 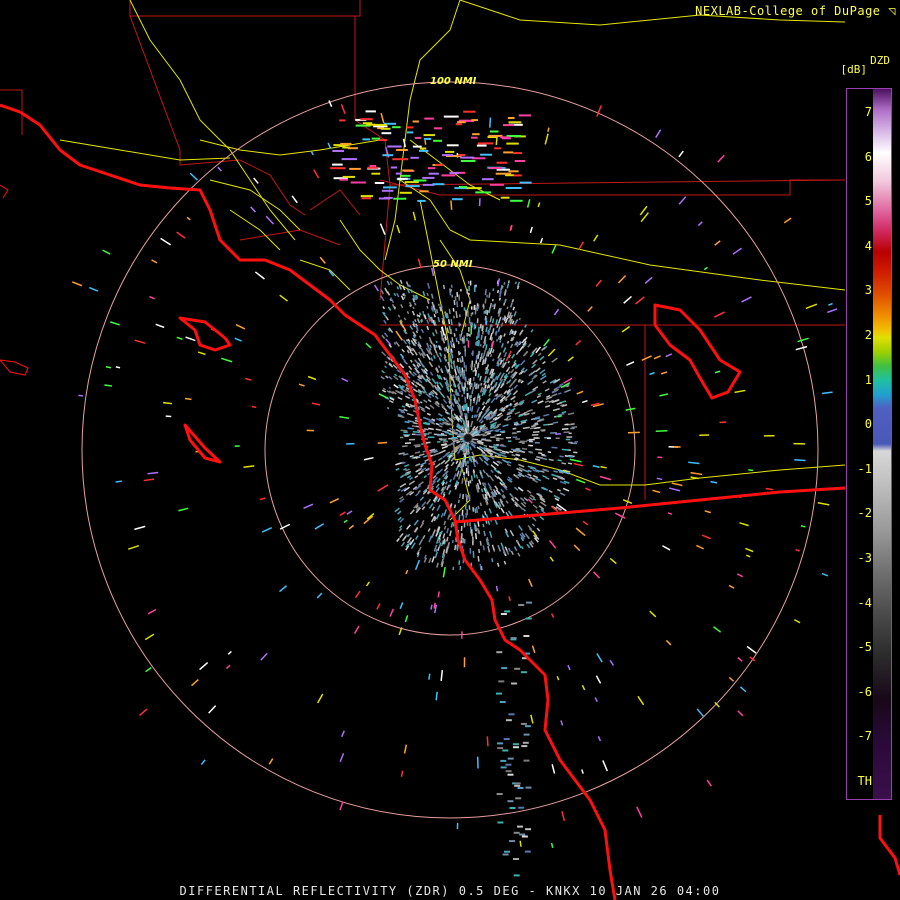 I want to click on colorbar-tick-label: 6, so click(x=868, y=156).